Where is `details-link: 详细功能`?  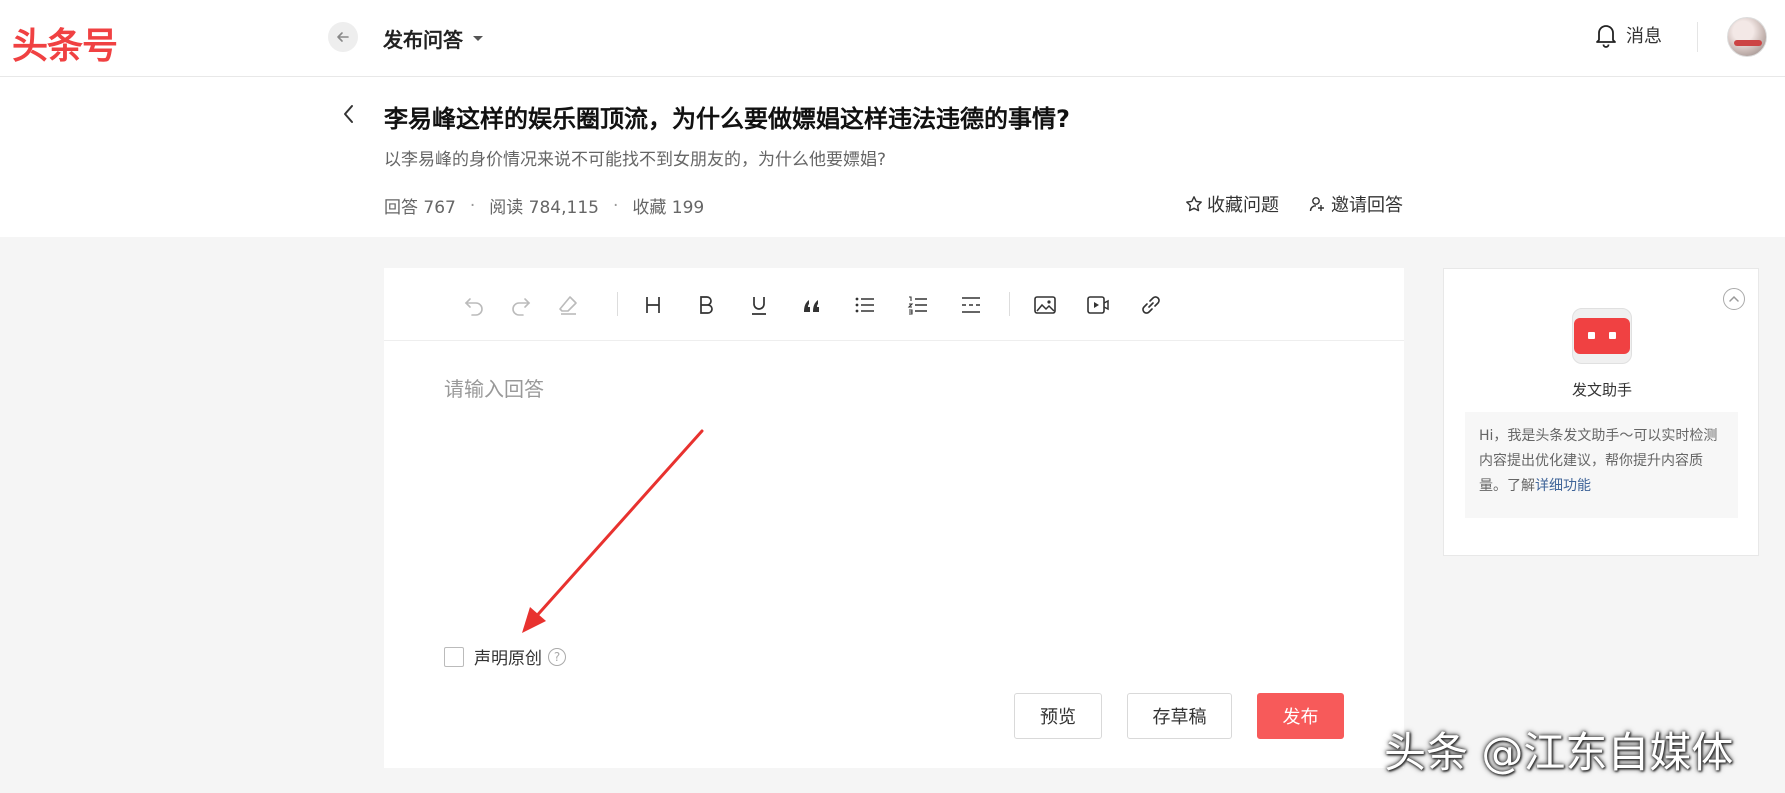
details-link: 详细功能 is located at coordinates (1563, 486).